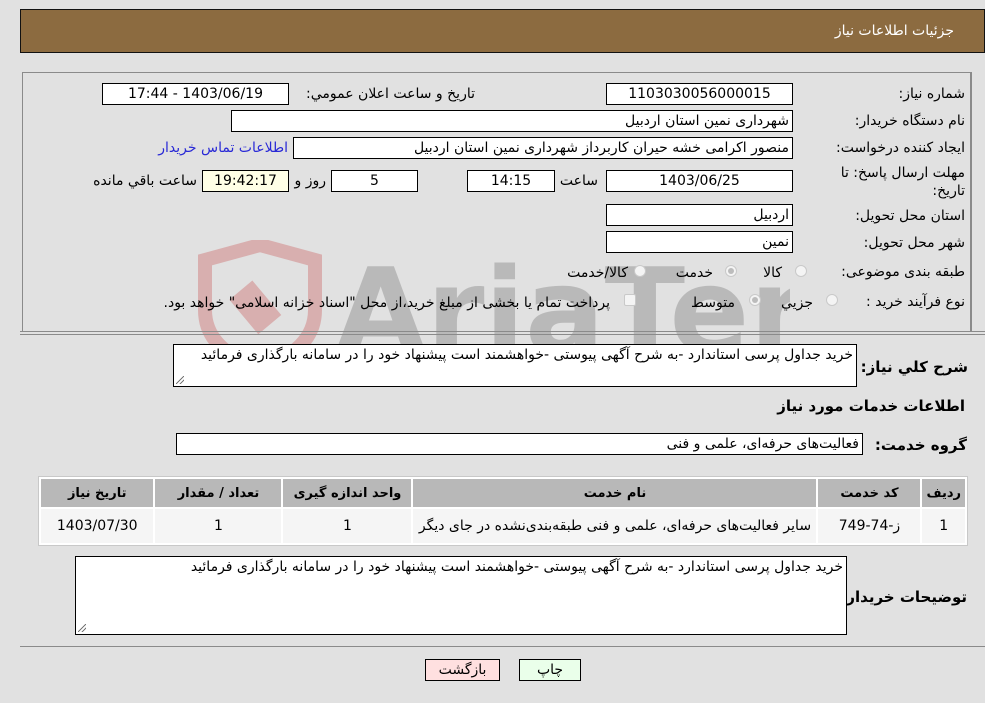 The width and height of the screenshot is (985, 703). I want to click on buyer-org-field: شهرداری نمین استان اردبیل, so click(512, 121).